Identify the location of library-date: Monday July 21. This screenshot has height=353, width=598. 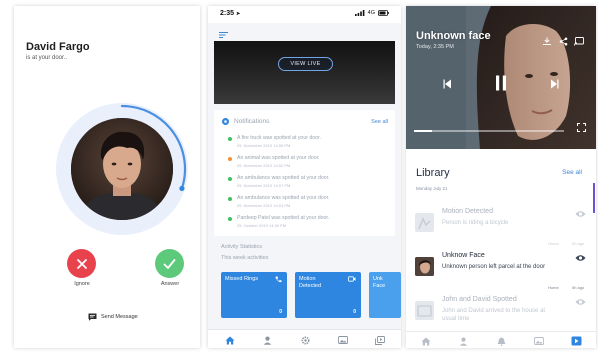
(432, 188).